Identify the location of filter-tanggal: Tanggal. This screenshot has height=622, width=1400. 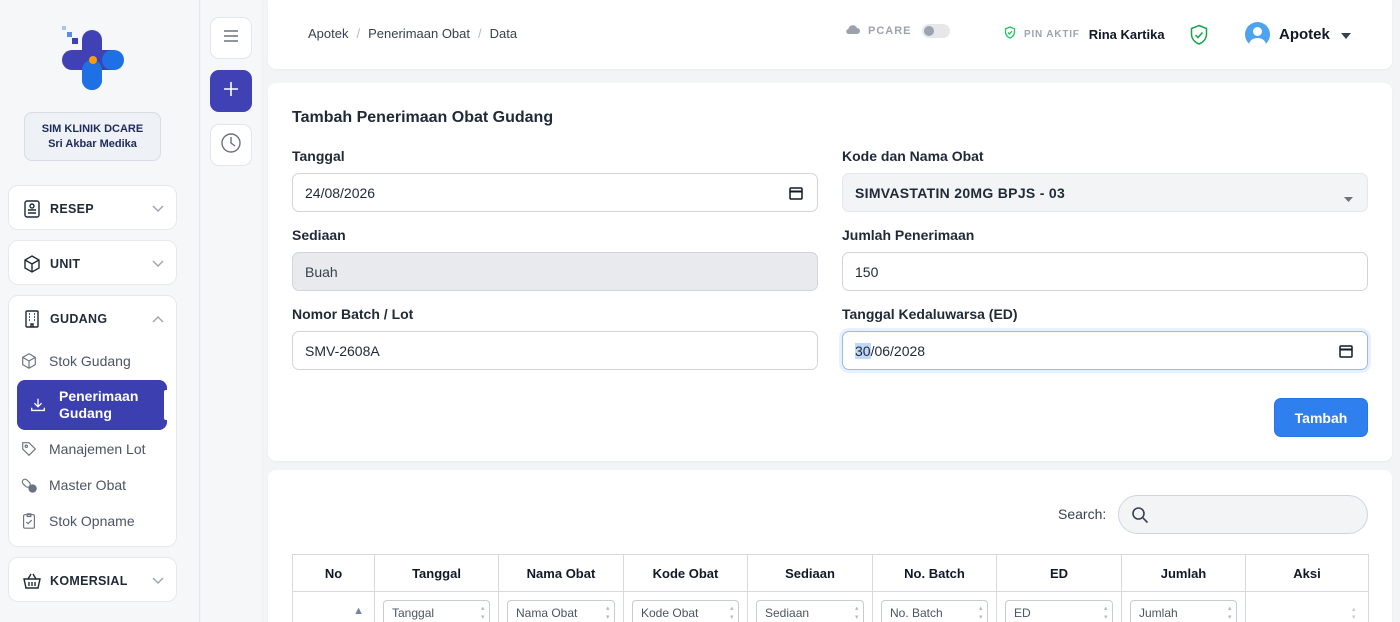
(436, 611).